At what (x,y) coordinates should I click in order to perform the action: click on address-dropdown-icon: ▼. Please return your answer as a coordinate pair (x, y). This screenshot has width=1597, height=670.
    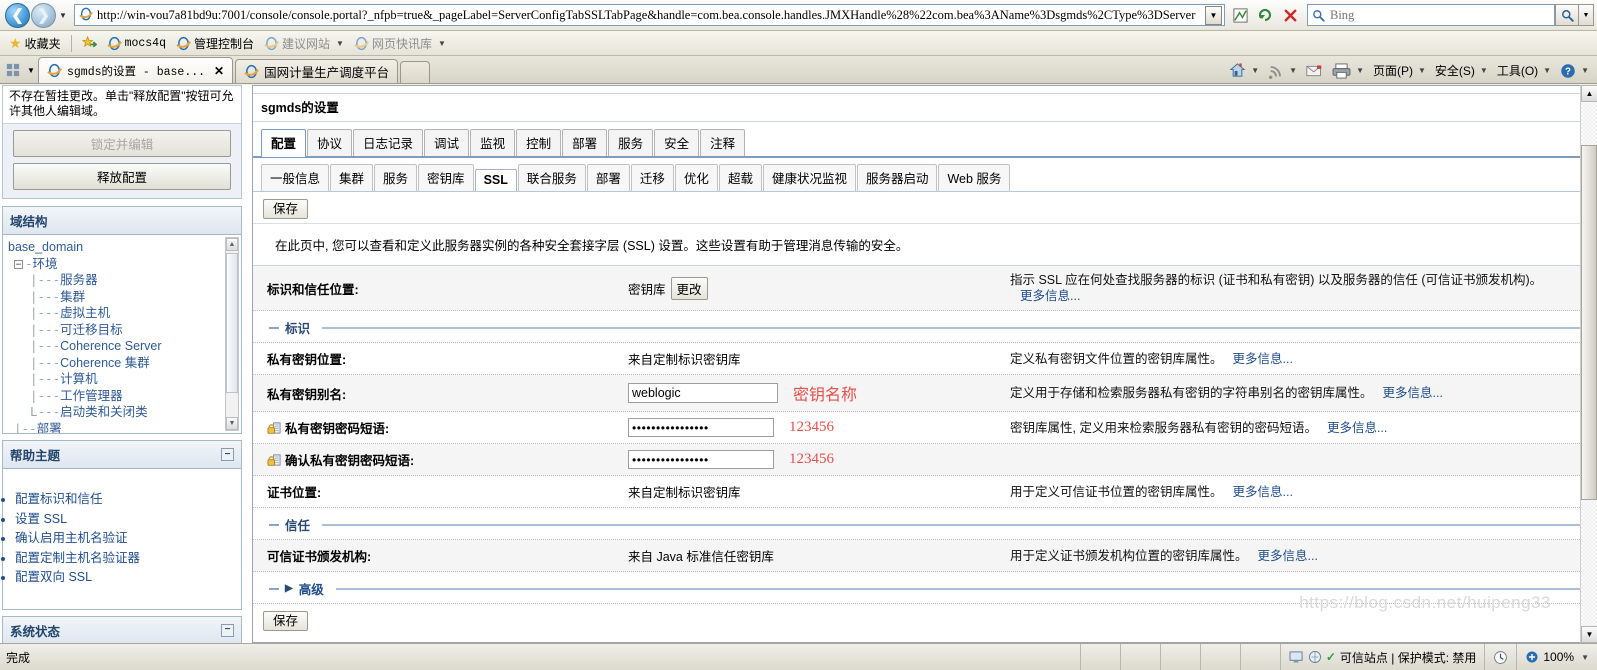
    Looking at the image, I should click on (1213, 15).